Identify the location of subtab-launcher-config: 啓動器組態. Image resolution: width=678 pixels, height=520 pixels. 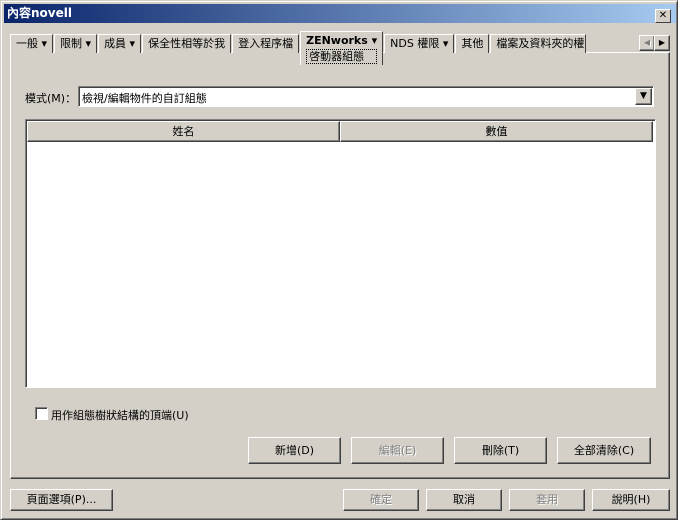
(342, 56).